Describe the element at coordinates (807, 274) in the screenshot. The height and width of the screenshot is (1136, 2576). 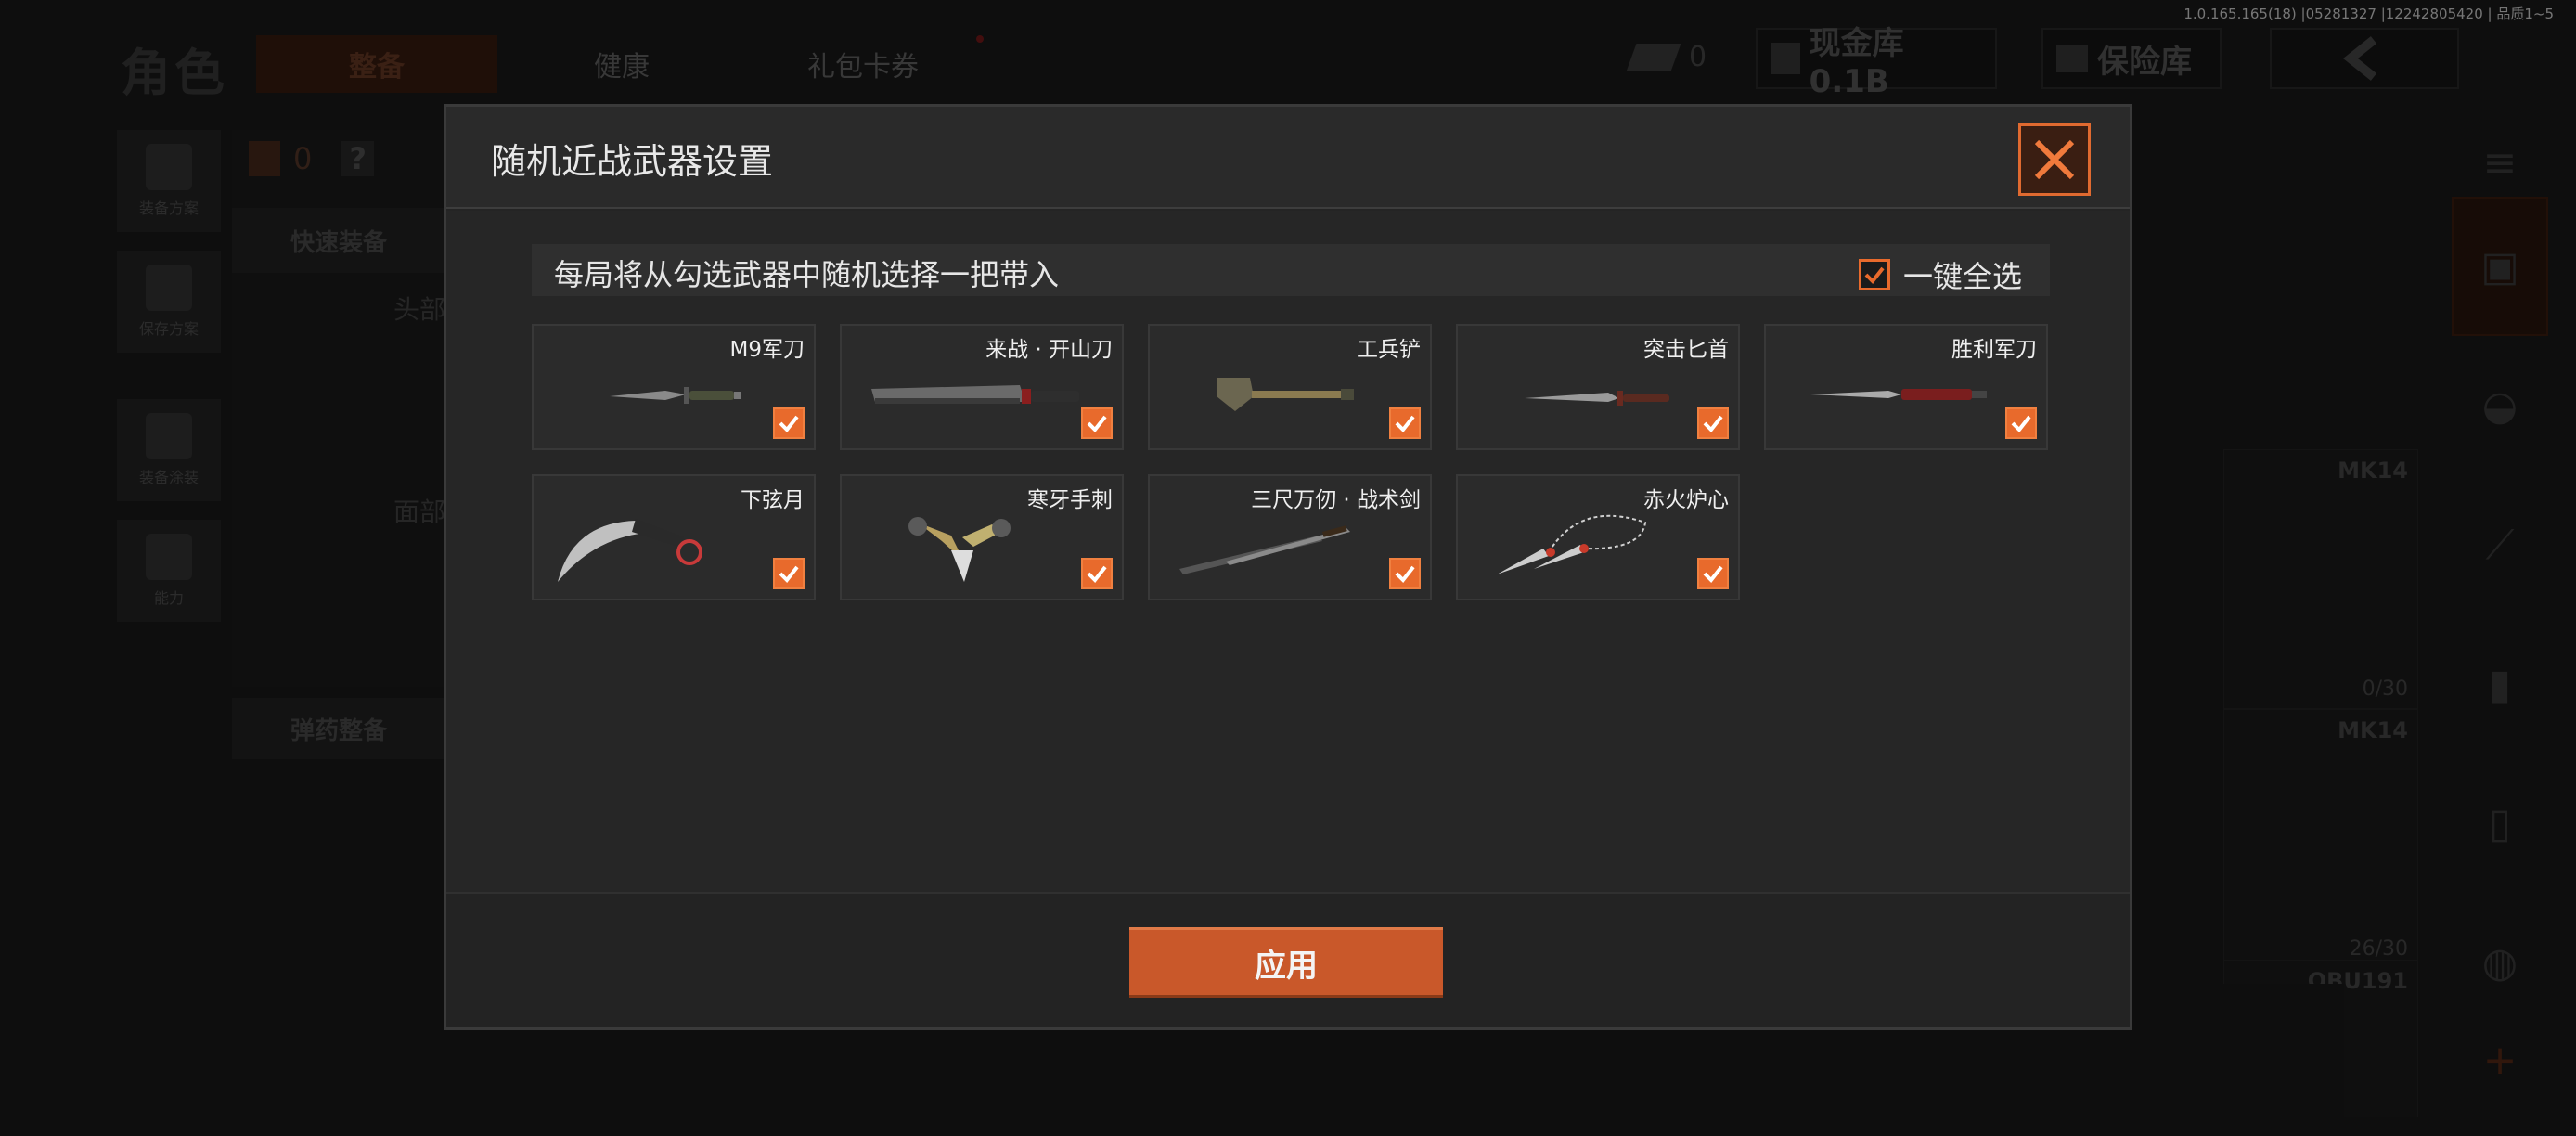
I see `info-text: 每局将从勾选武器中随机选择一把带入` at that location.